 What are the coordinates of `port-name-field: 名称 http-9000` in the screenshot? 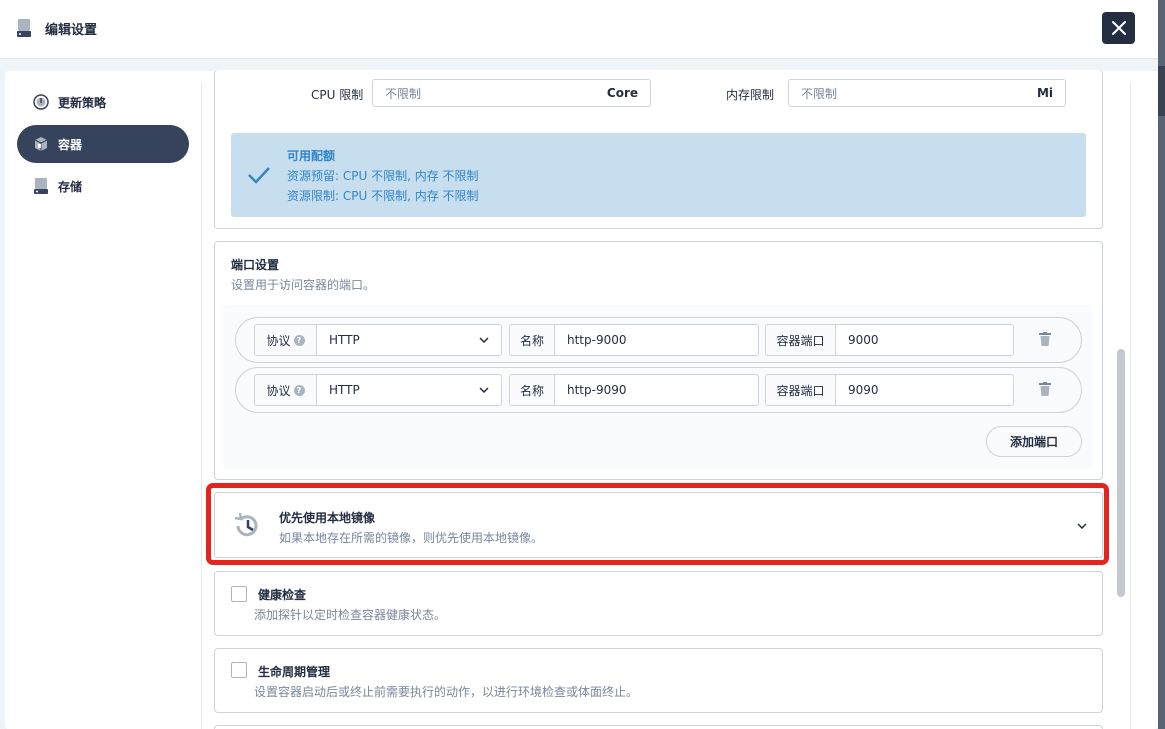 It's located at (634, 340).